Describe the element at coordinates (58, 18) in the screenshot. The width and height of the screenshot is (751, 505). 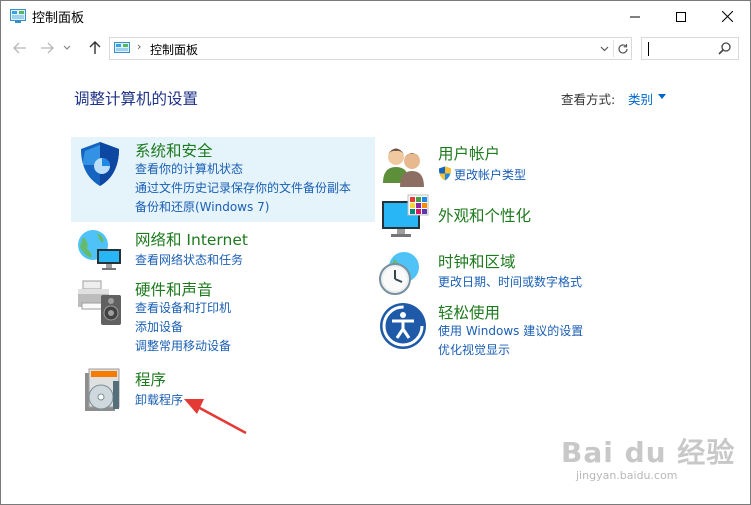
I see `window-title: 控制面板` at that location.